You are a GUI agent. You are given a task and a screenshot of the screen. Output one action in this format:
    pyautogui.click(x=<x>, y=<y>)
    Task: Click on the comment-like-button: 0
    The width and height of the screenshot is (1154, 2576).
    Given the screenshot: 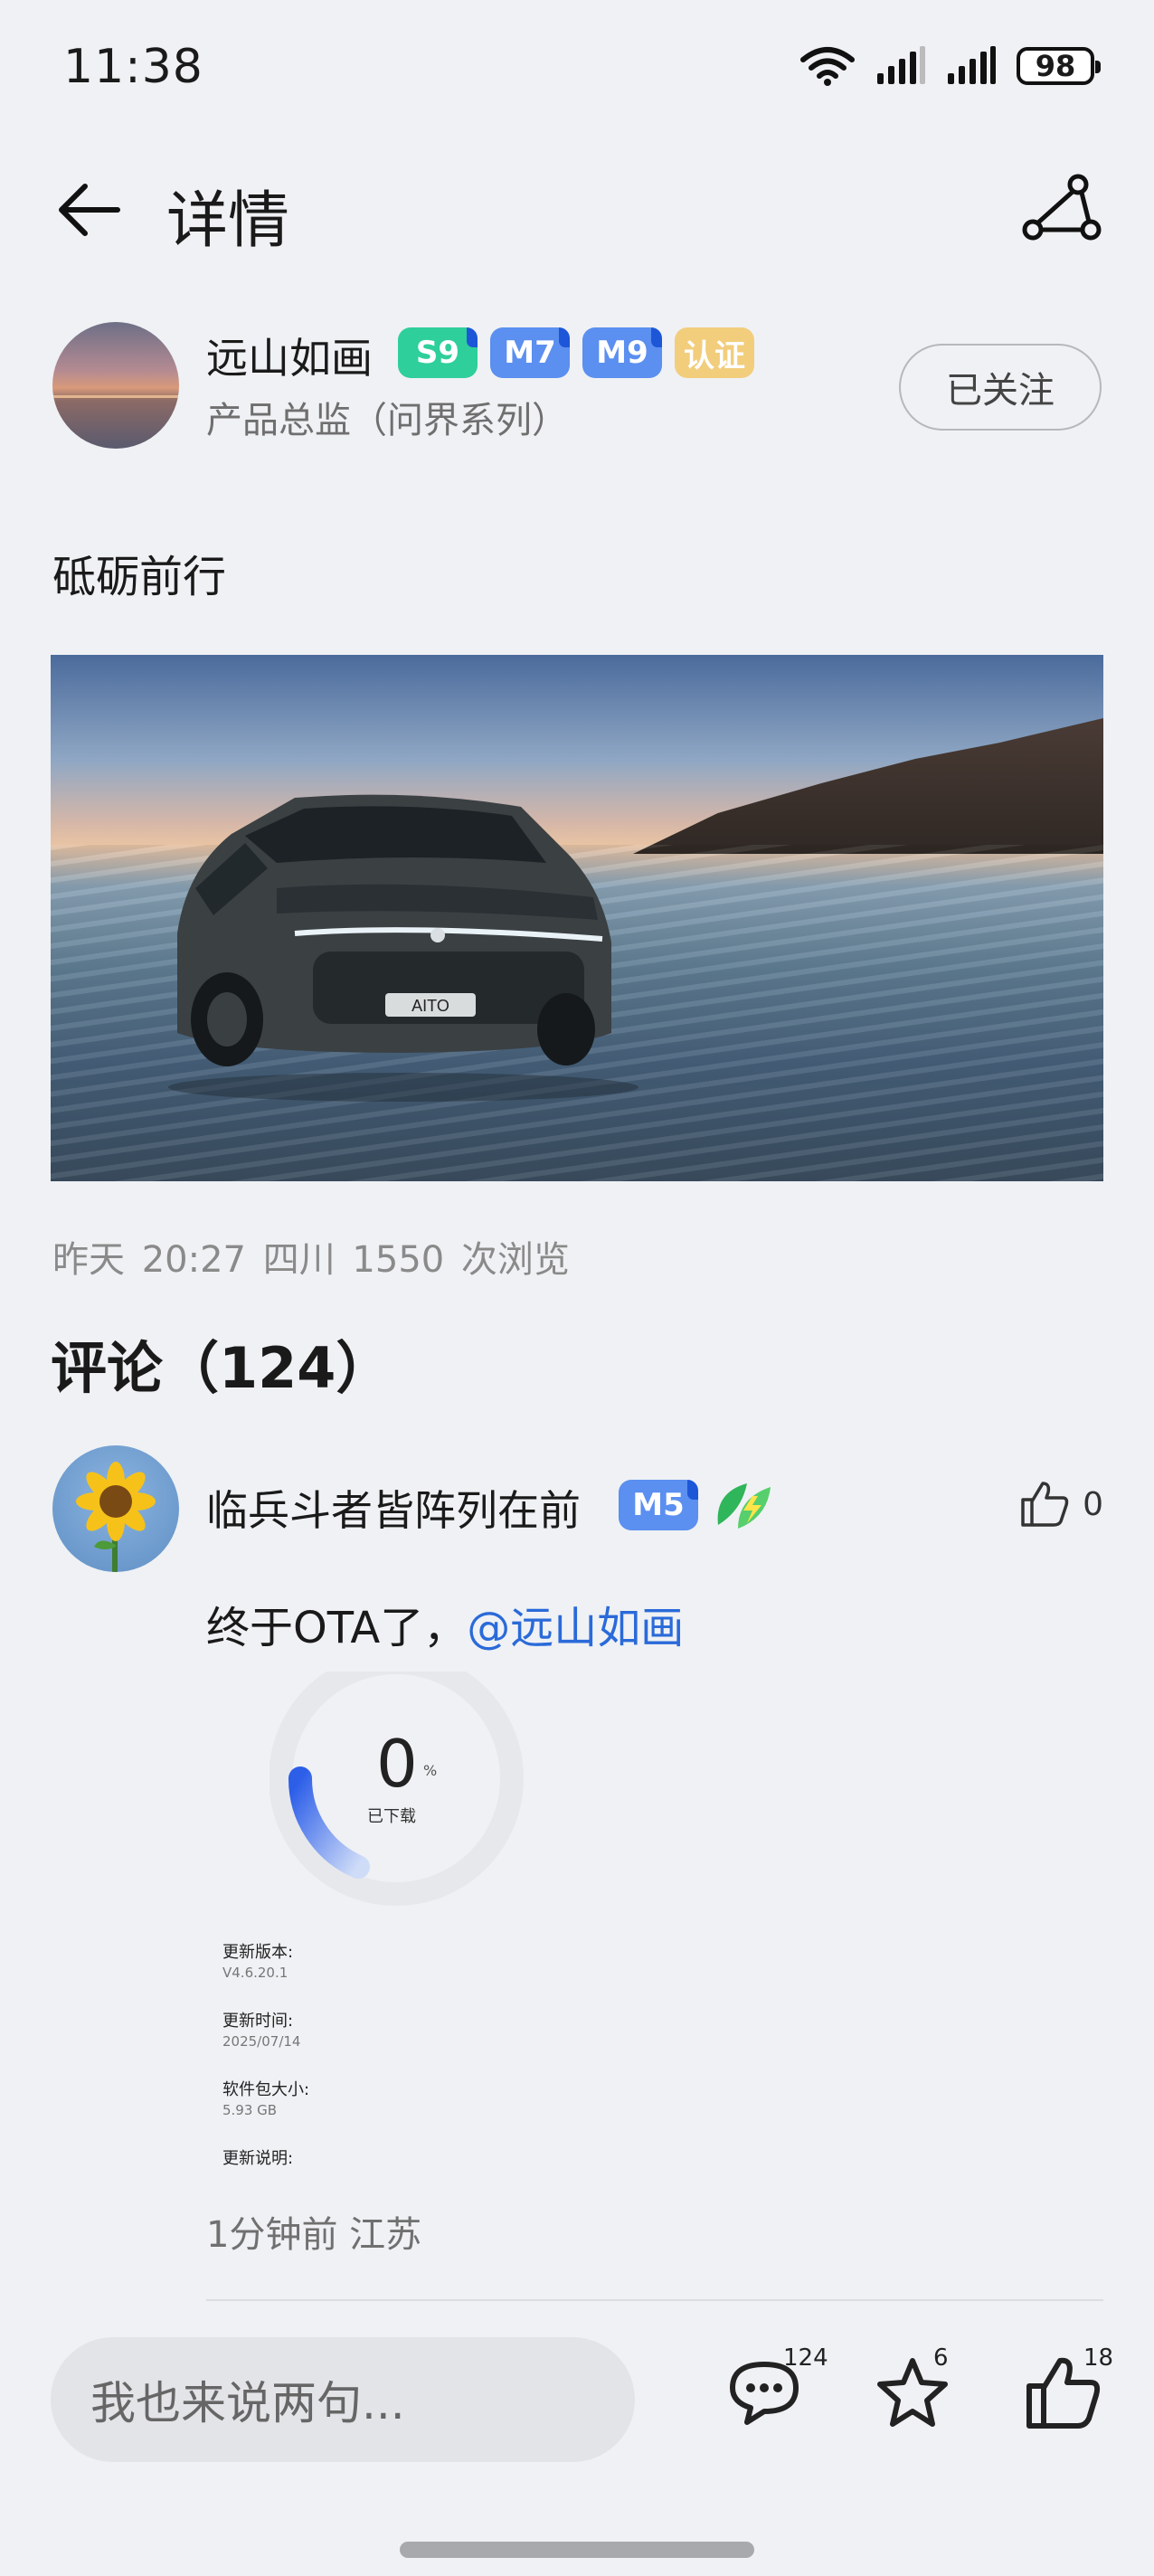 What is the action you would take?
    pyautogui.click(x=1061, y=1504)
    